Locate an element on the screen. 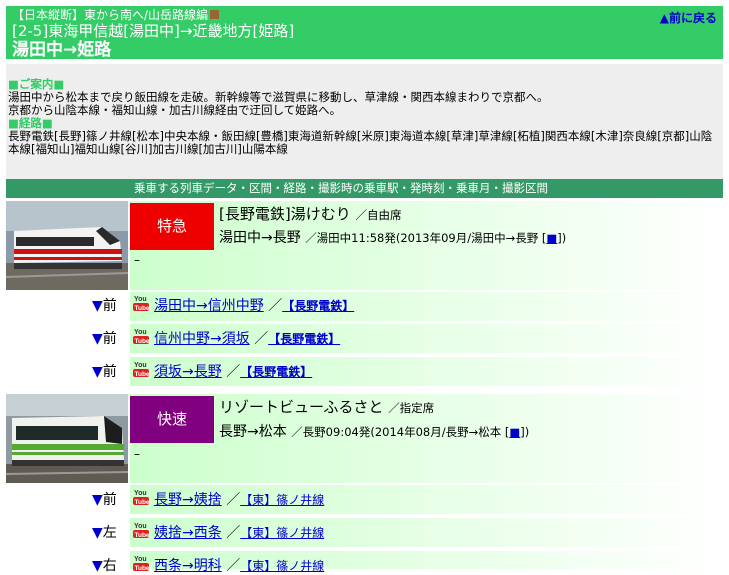 This screenshot has width=729, height=575. segment-entry: 長野→姨捨 ／【東】篠ノ井線 is located at coordinates (239, 500).